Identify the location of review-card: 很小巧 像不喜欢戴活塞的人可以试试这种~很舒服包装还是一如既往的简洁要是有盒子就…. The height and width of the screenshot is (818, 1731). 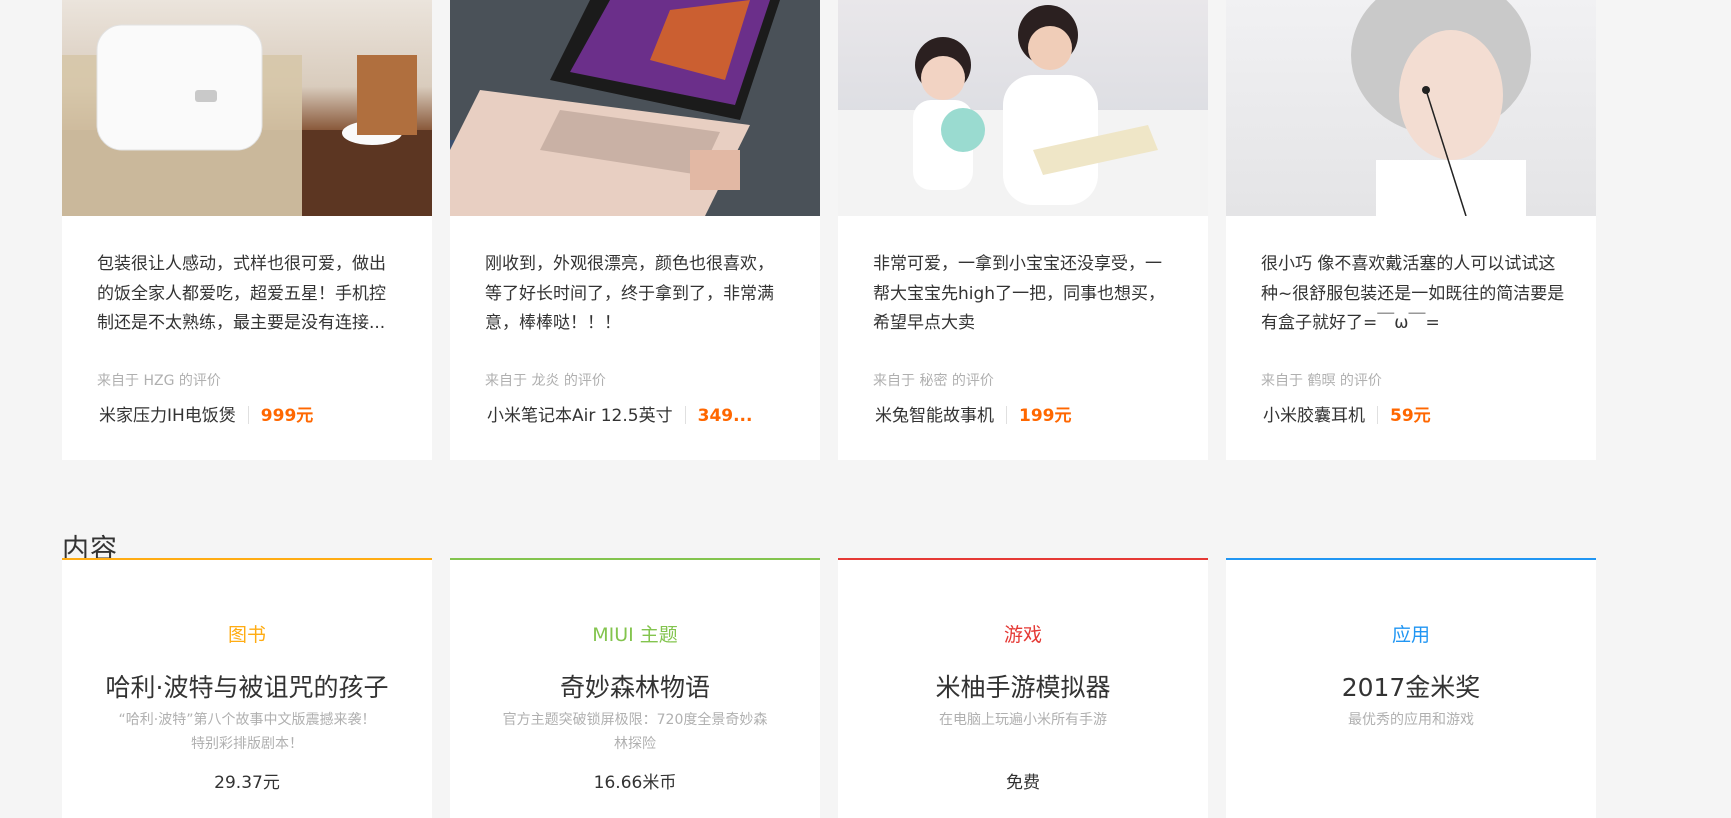
(1411, 230).